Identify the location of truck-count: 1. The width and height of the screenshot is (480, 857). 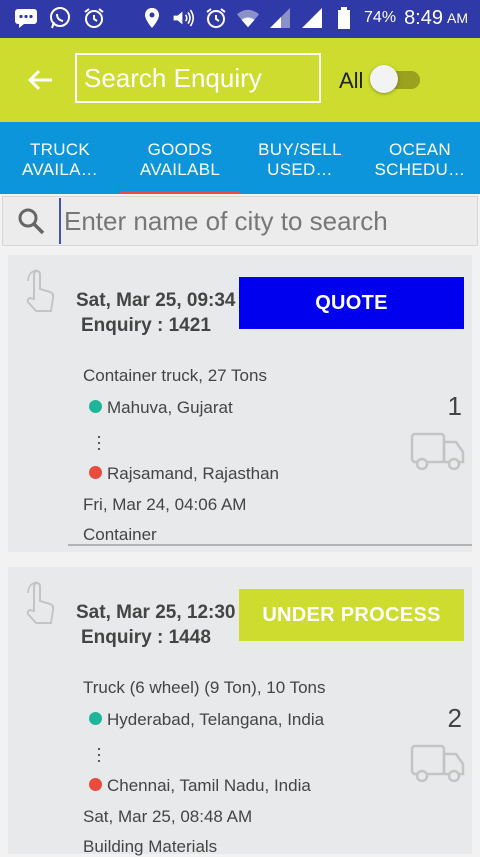
(454, 406).